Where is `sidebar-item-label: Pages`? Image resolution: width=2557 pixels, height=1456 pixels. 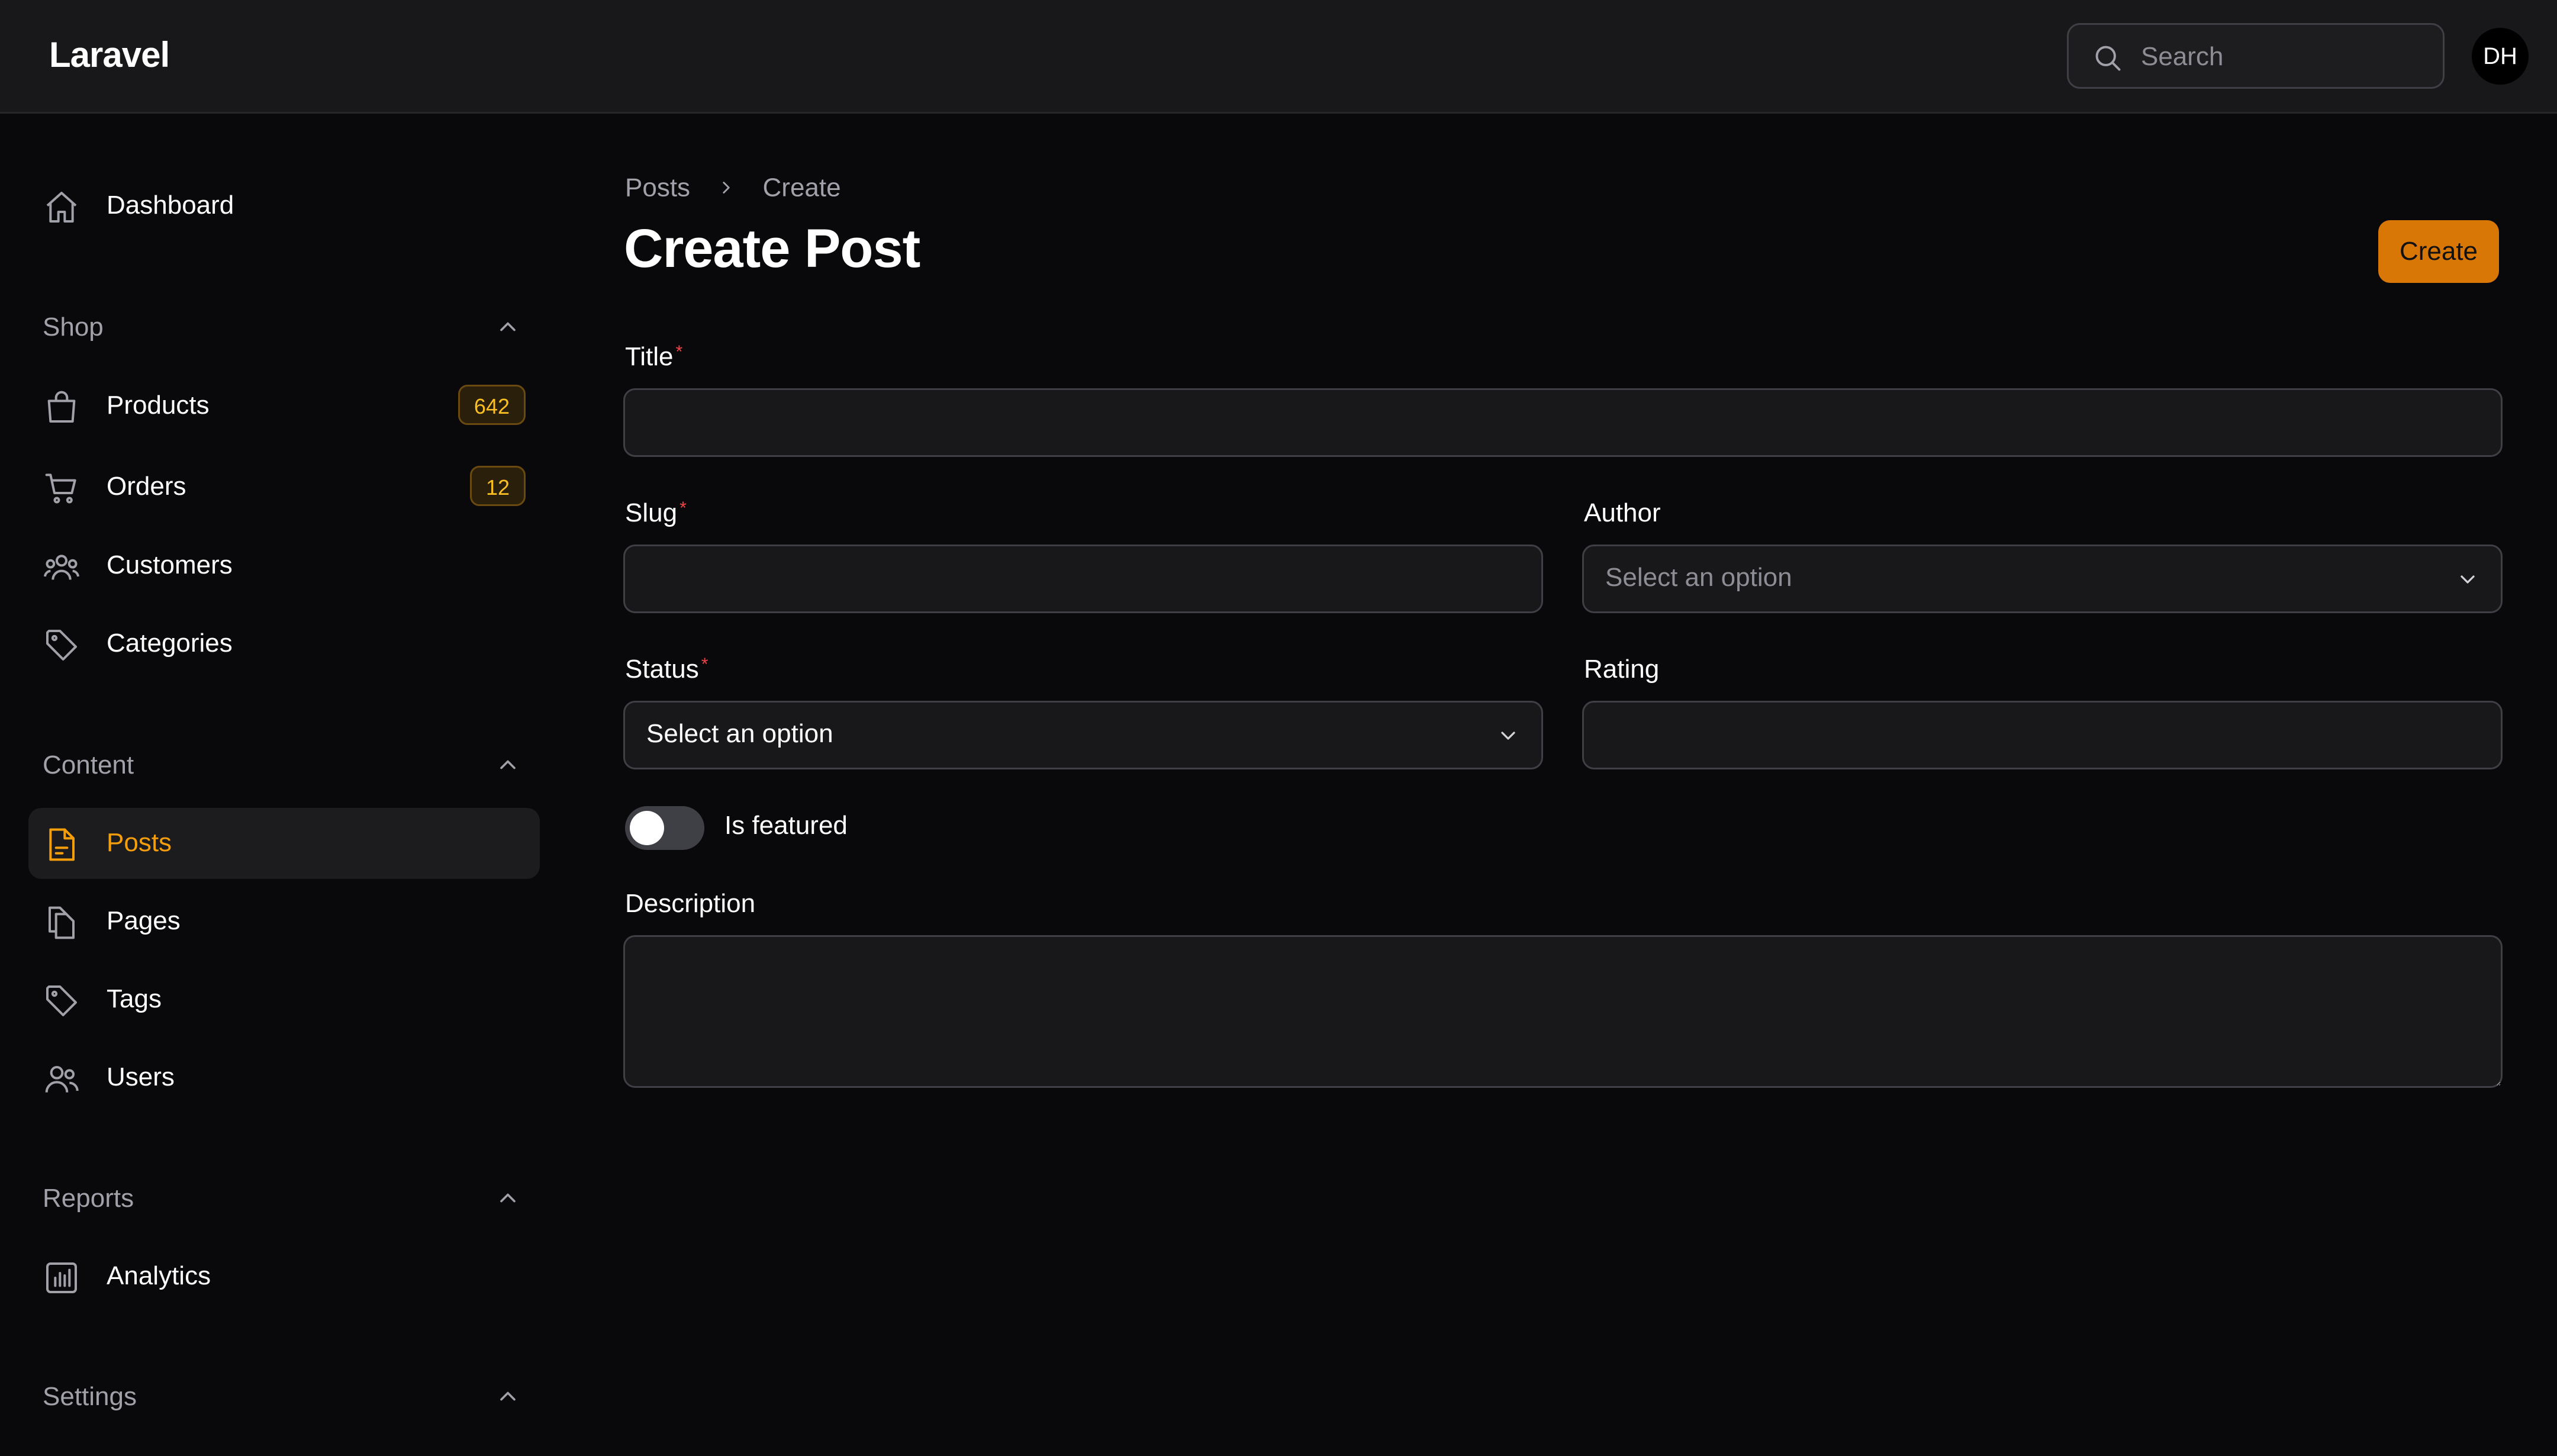 sidebar-item-label: Pages is located at coordinates (144, 920).